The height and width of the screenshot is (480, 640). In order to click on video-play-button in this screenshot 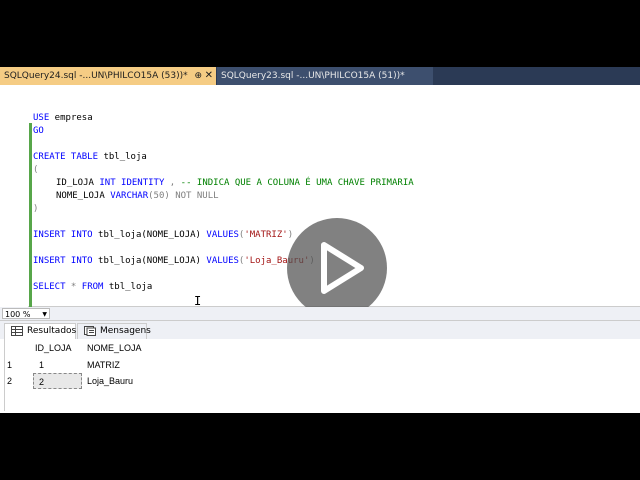, I will do `click(337, 268)`.